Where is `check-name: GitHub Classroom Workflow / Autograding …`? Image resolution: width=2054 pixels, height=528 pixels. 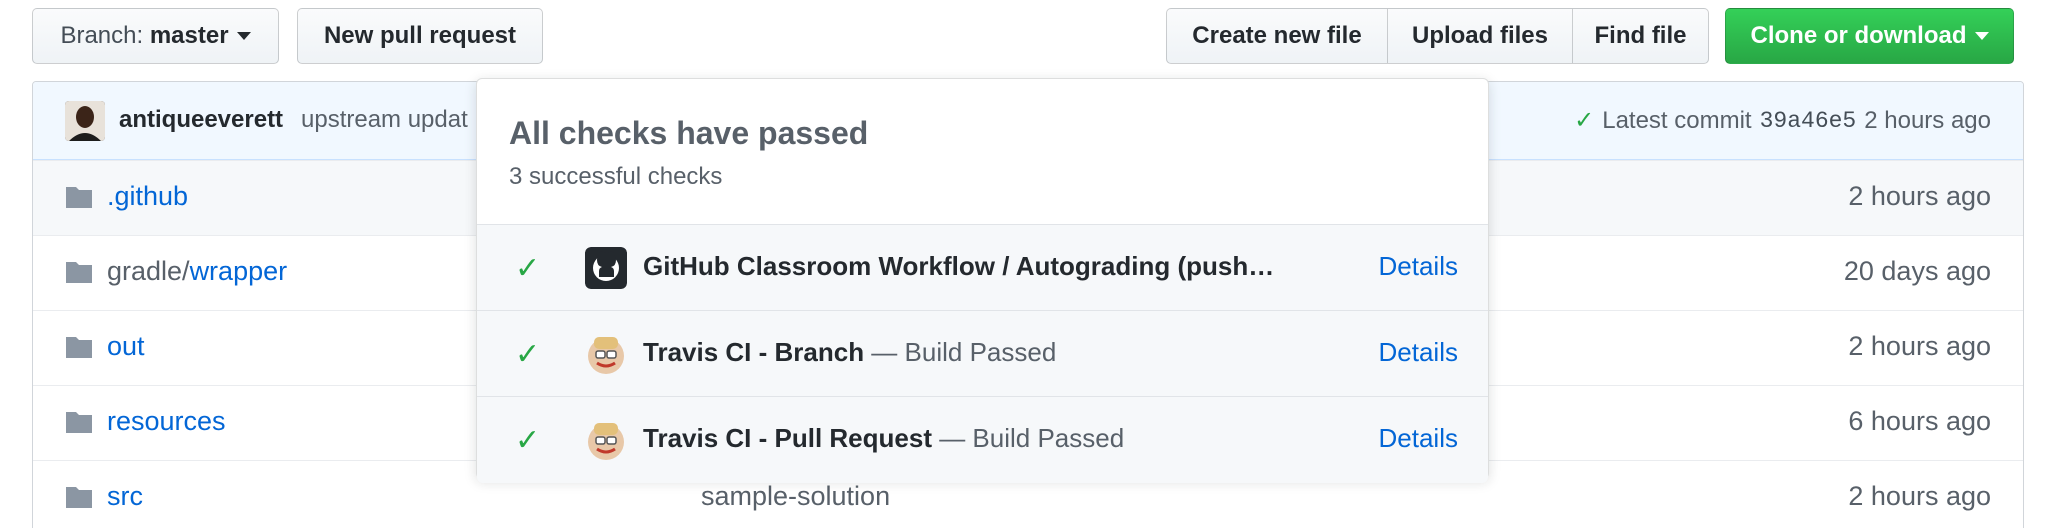 check-name: GitHub Classroom Workflow / Autograding … is located at coordinates (959, 266).